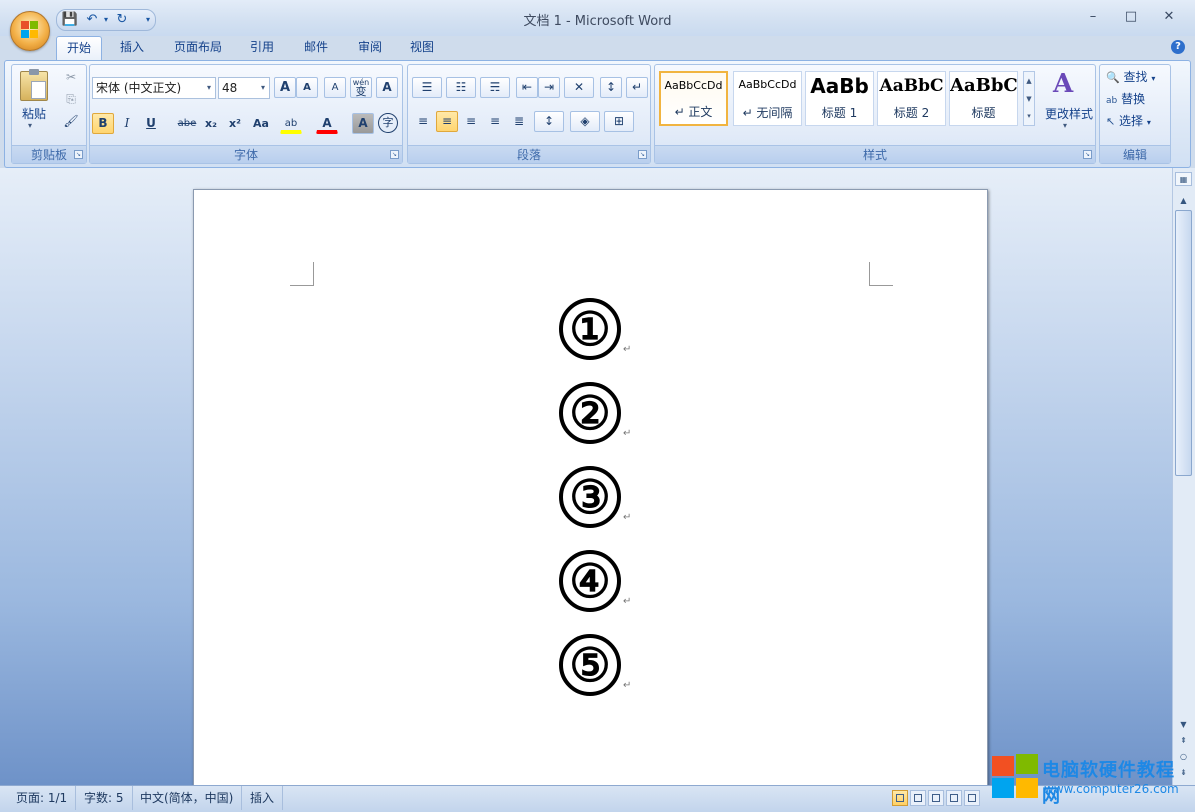  I want to click on align-left-button: ≡, so click(423, 121).